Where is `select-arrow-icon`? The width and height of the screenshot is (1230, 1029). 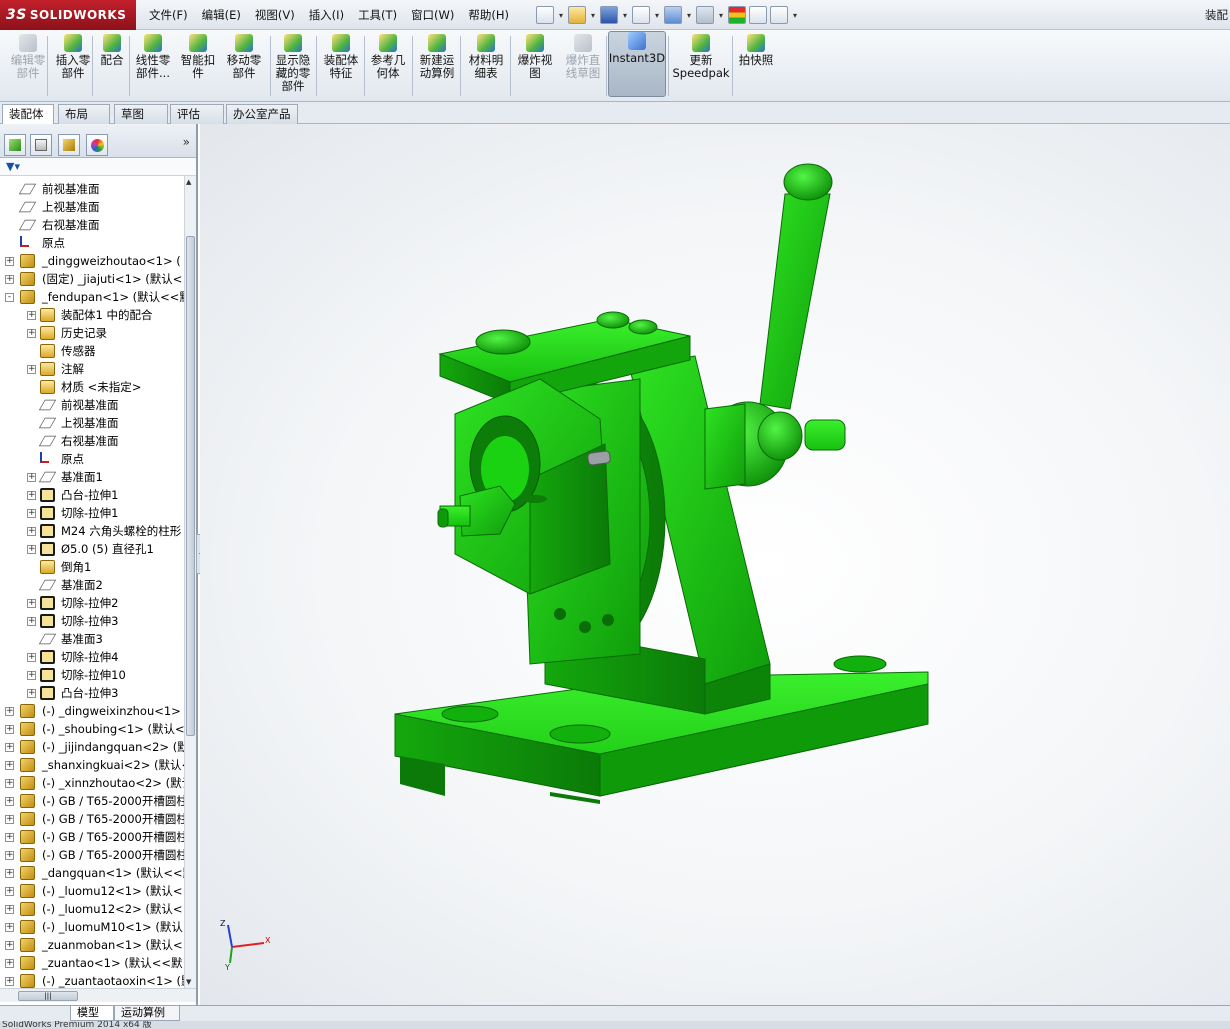
select-arrow-icon is located at coordinates (705, 15).